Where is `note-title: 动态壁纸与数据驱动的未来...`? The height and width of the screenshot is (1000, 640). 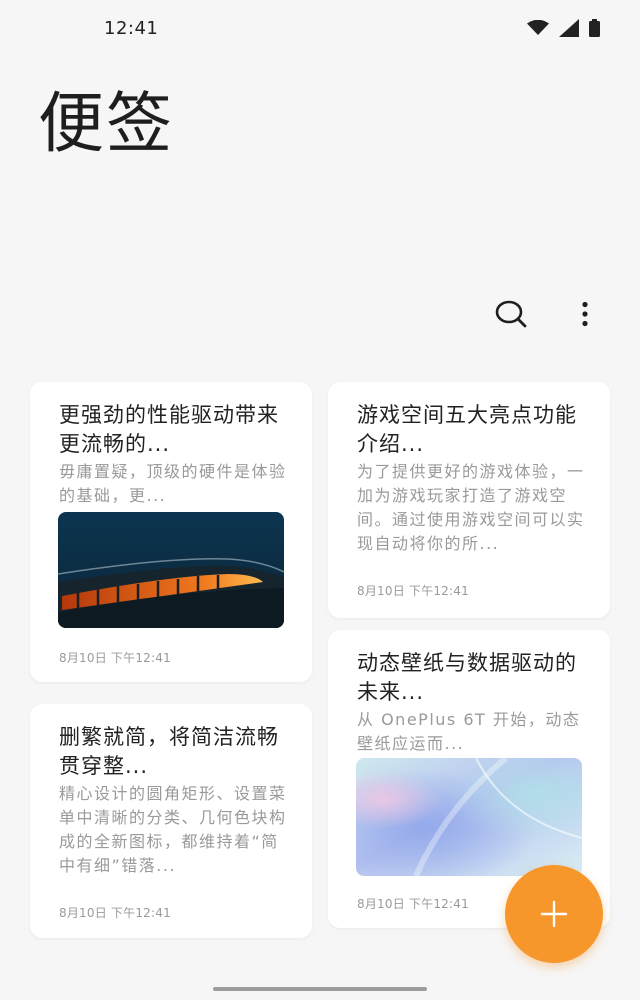
note-title: 动态壁纸与数据驱动的未来... is located at coordinates (467, 677).